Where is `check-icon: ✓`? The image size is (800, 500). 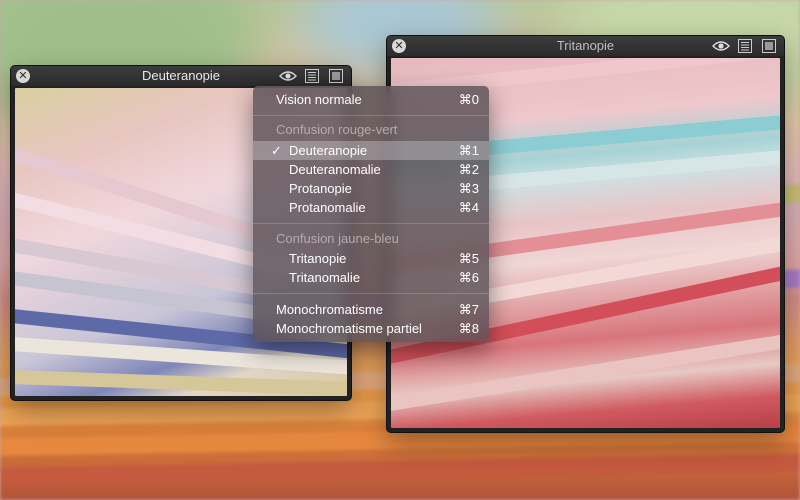
check-icon: ✓ is located at coordinates (276, 150).